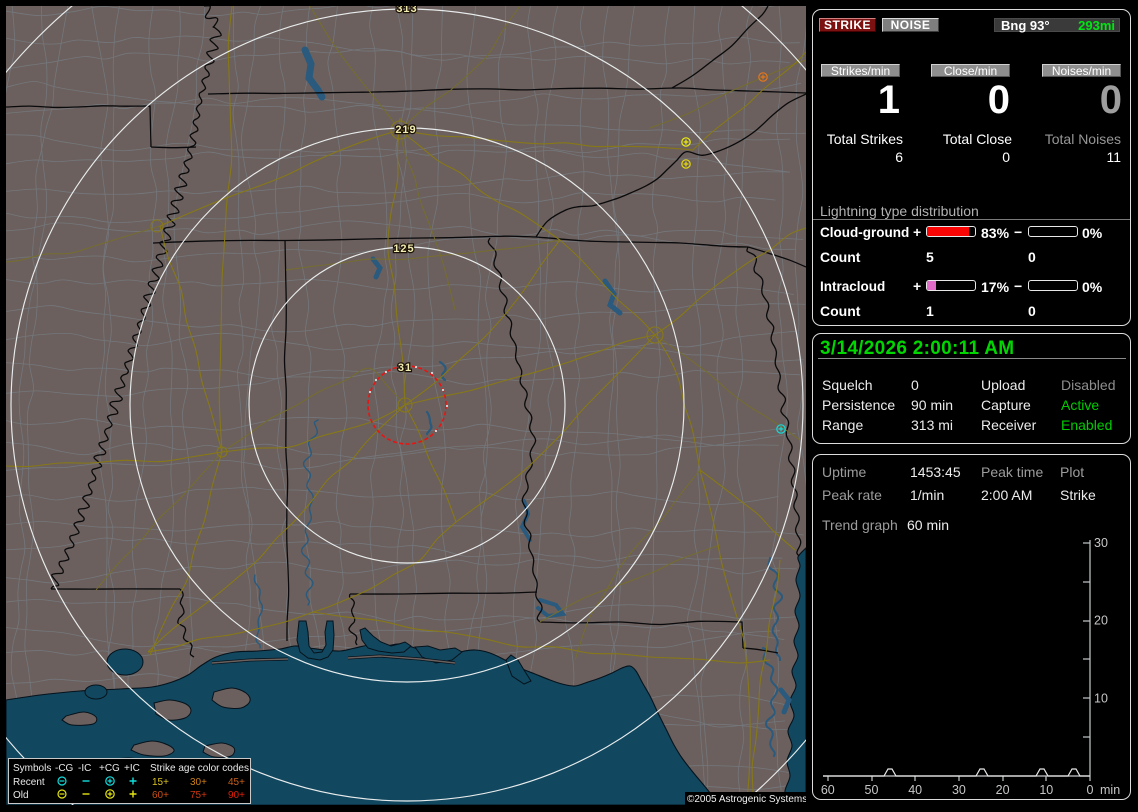 The image size is (1138, 812). Describe the element at coordinates (1090, 790) in the screenshot. I see `svg-text: 0` at that location.